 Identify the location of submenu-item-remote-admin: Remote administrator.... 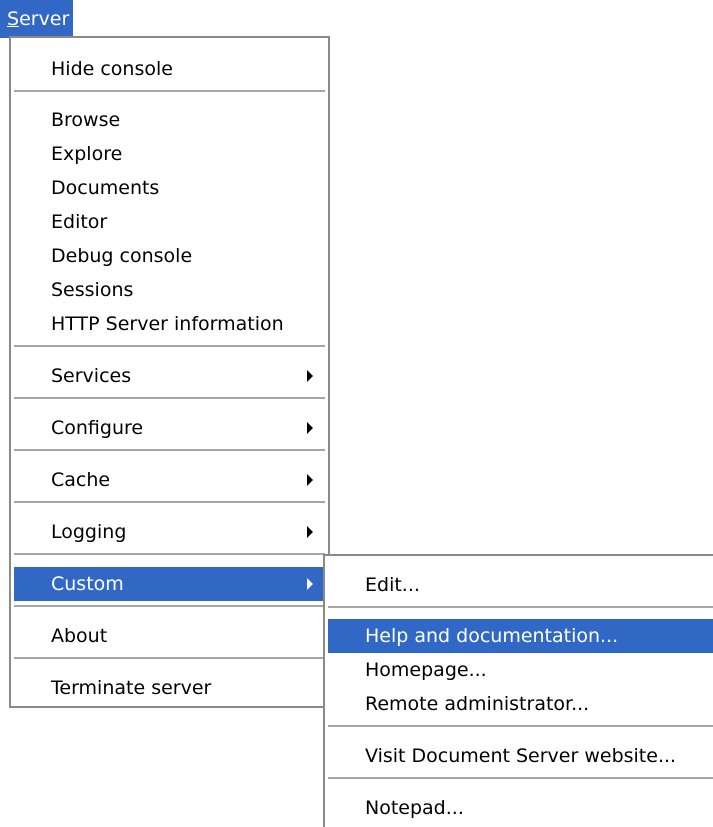
(520, 704).